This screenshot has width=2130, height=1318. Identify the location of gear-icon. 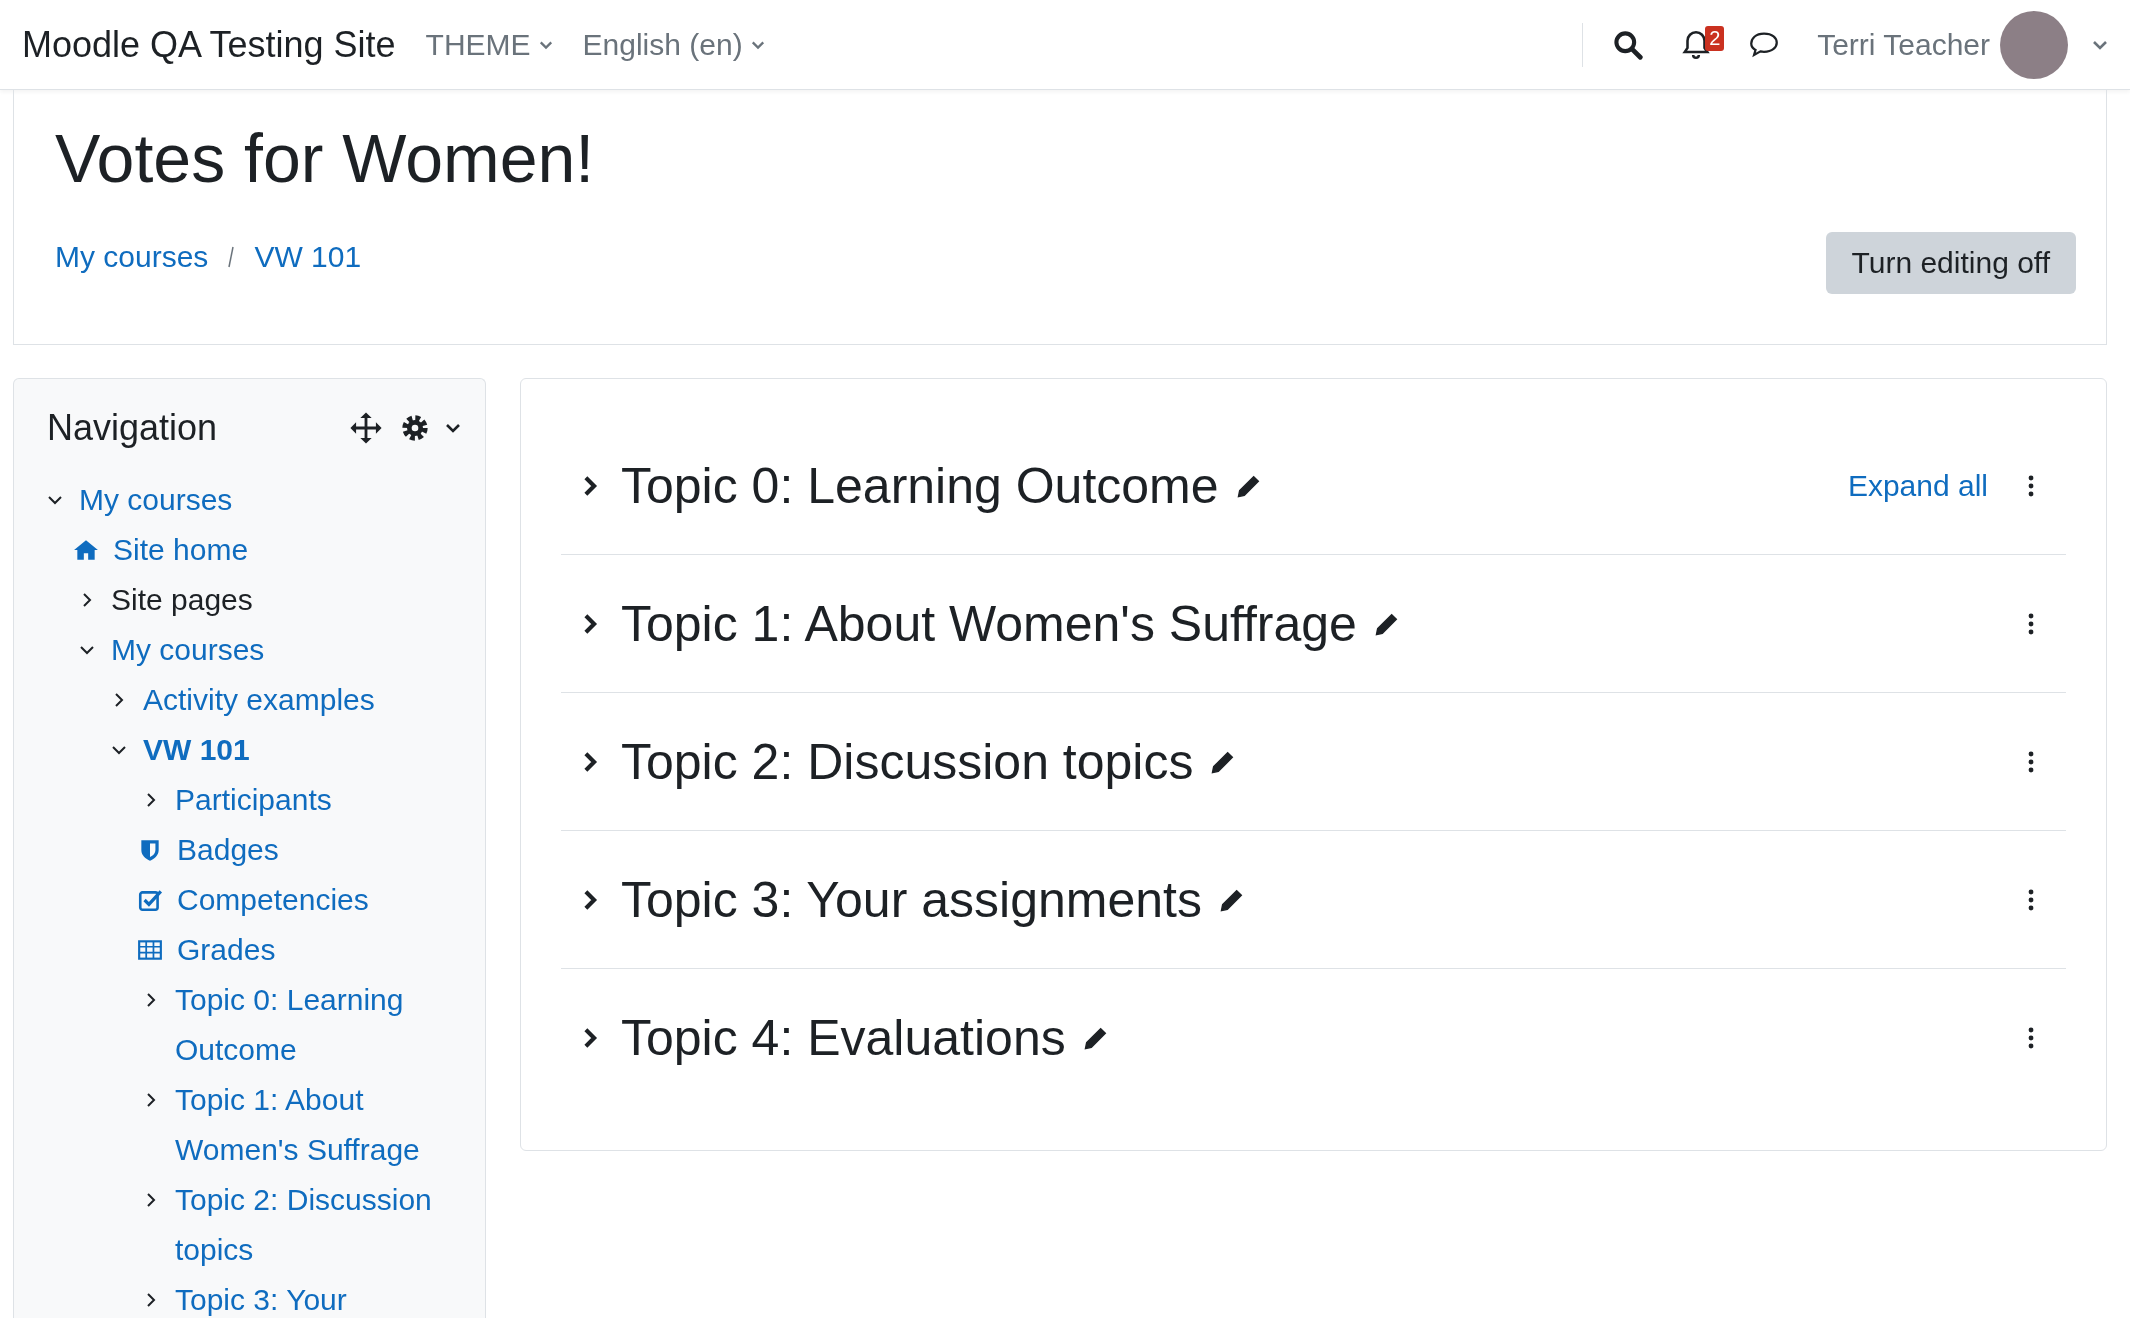
(415, 428).